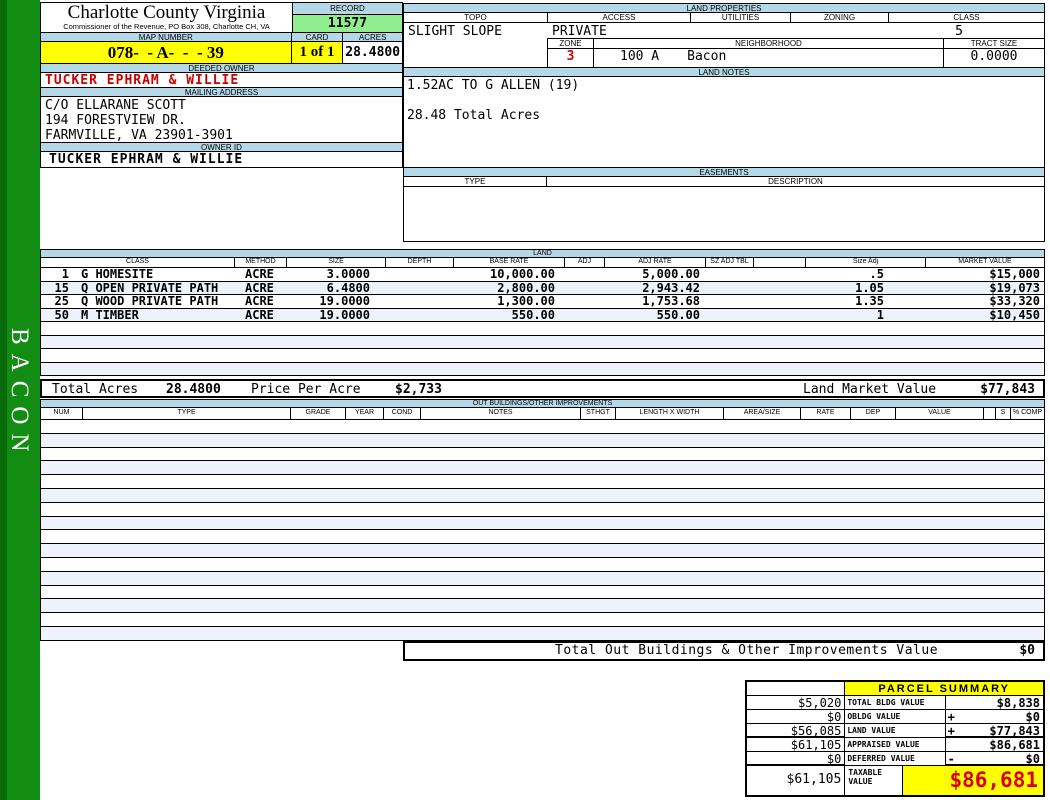  I want to click on column-header: DEP, so click(873, 413).